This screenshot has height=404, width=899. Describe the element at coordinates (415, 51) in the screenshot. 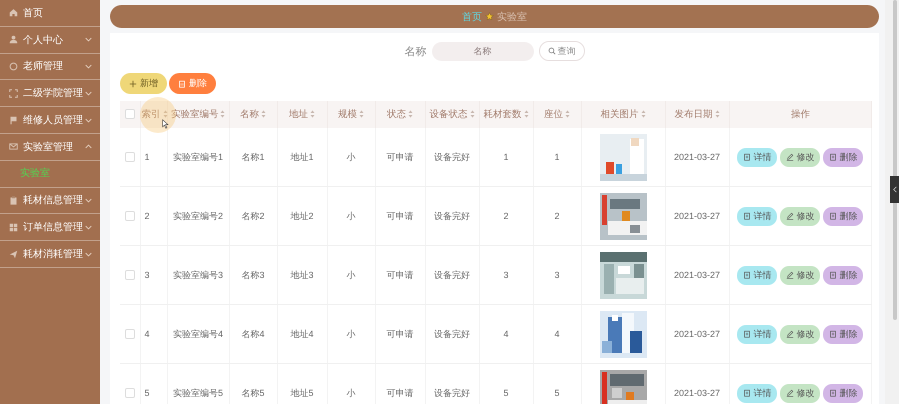

I see `search-label: 名称` at that location.